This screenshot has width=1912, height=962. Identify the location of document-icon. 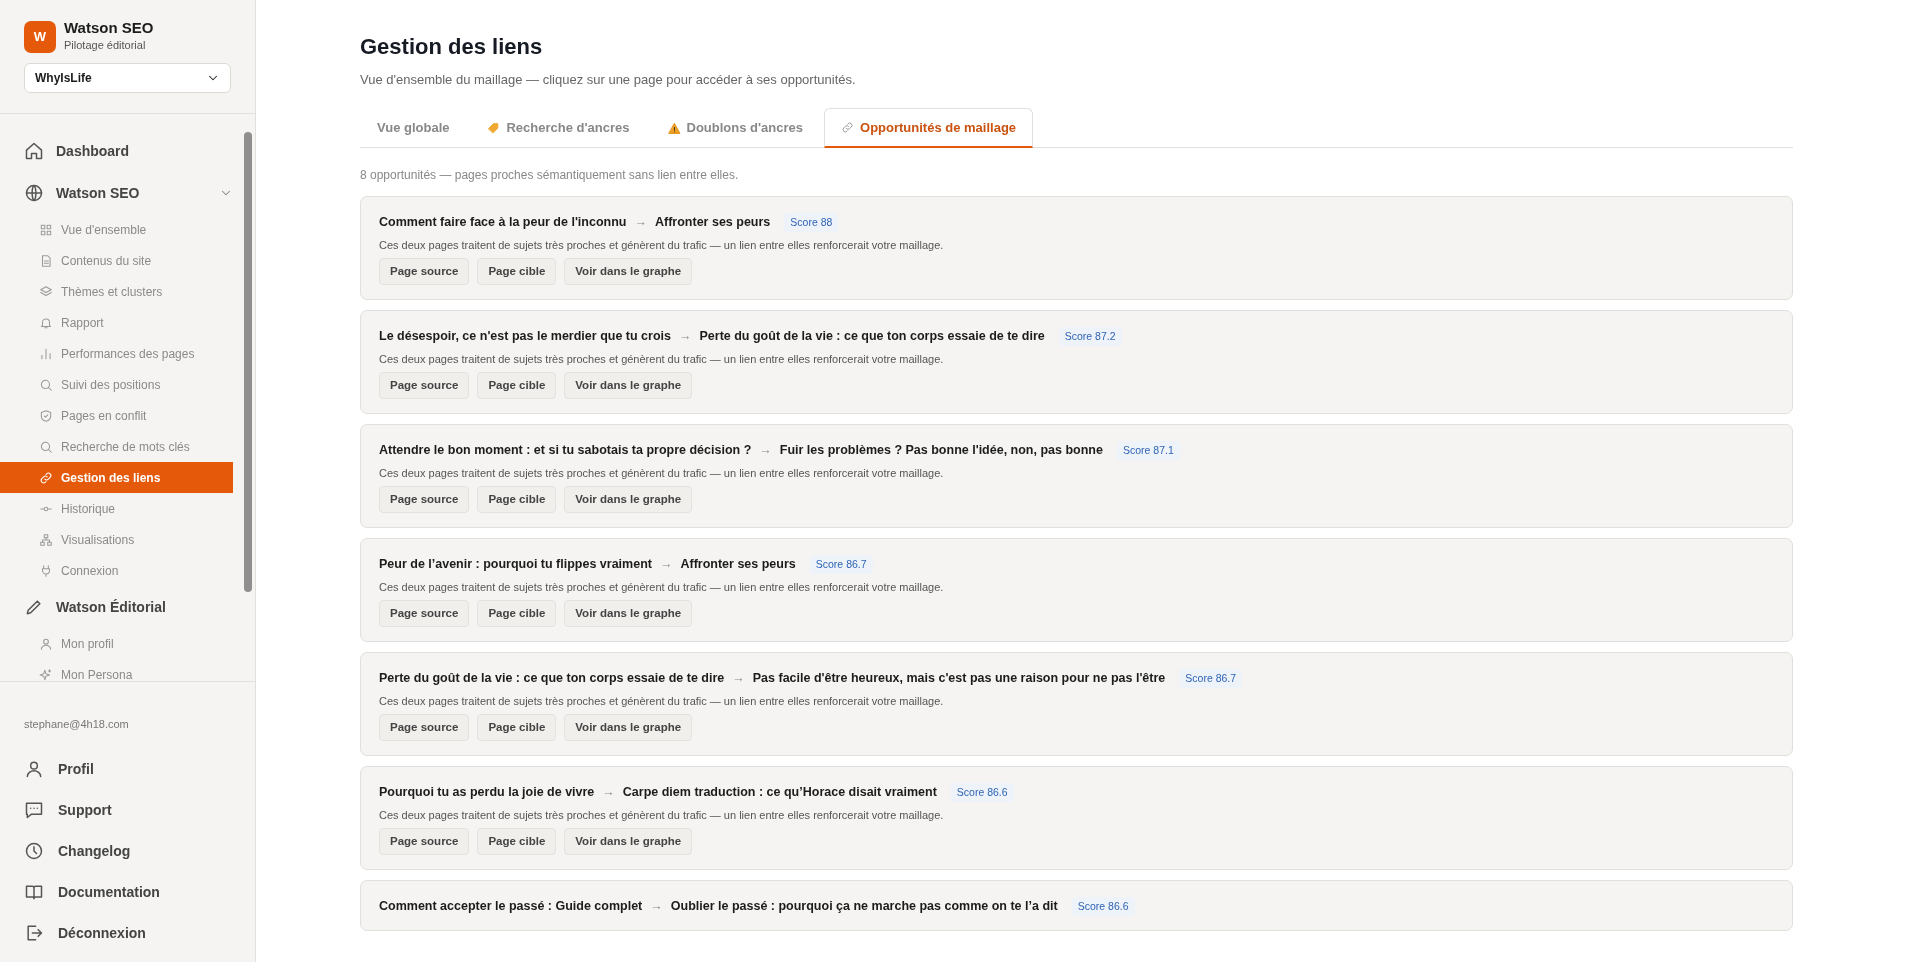
(46, 260).